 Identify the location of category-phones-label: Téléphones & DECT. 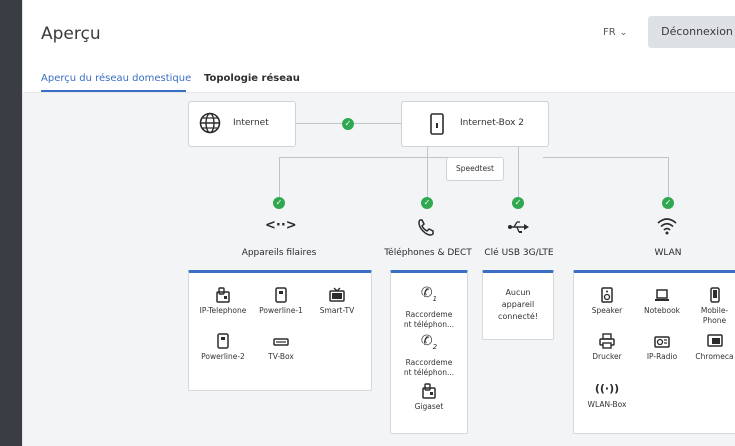
(428, 253).